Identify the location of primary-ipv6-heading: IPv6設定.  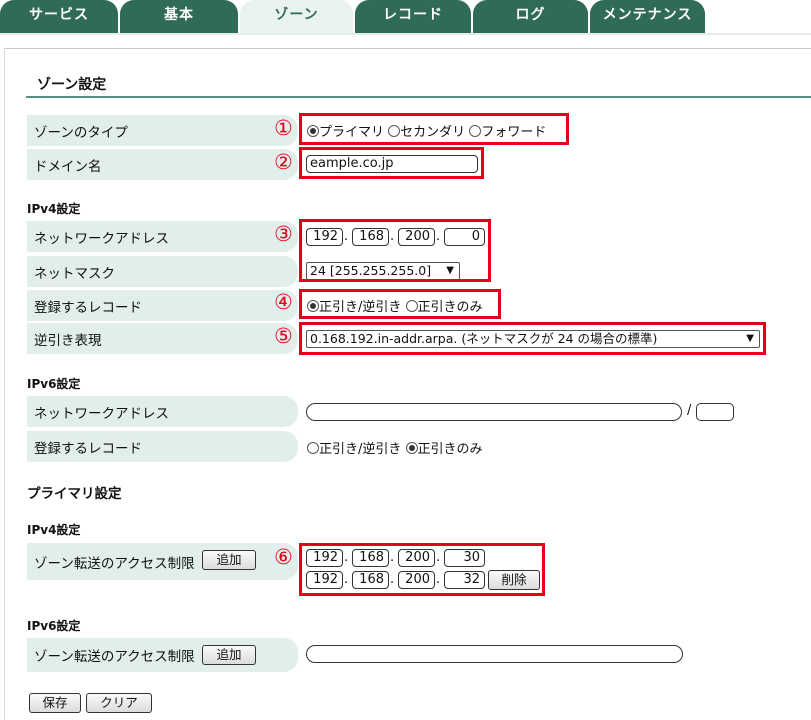
(54, 626).